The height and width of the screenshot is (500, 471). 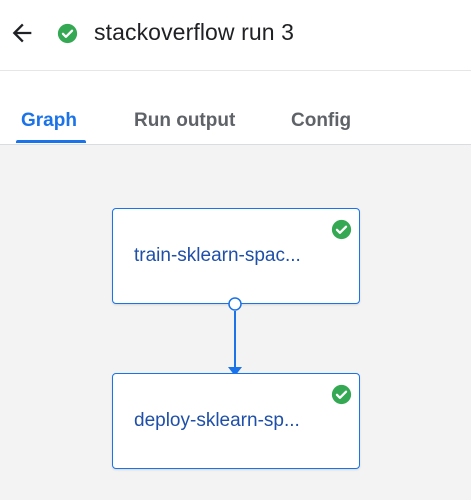 I want to click on tab-run-output: Run output, so click(x=184, y=121).